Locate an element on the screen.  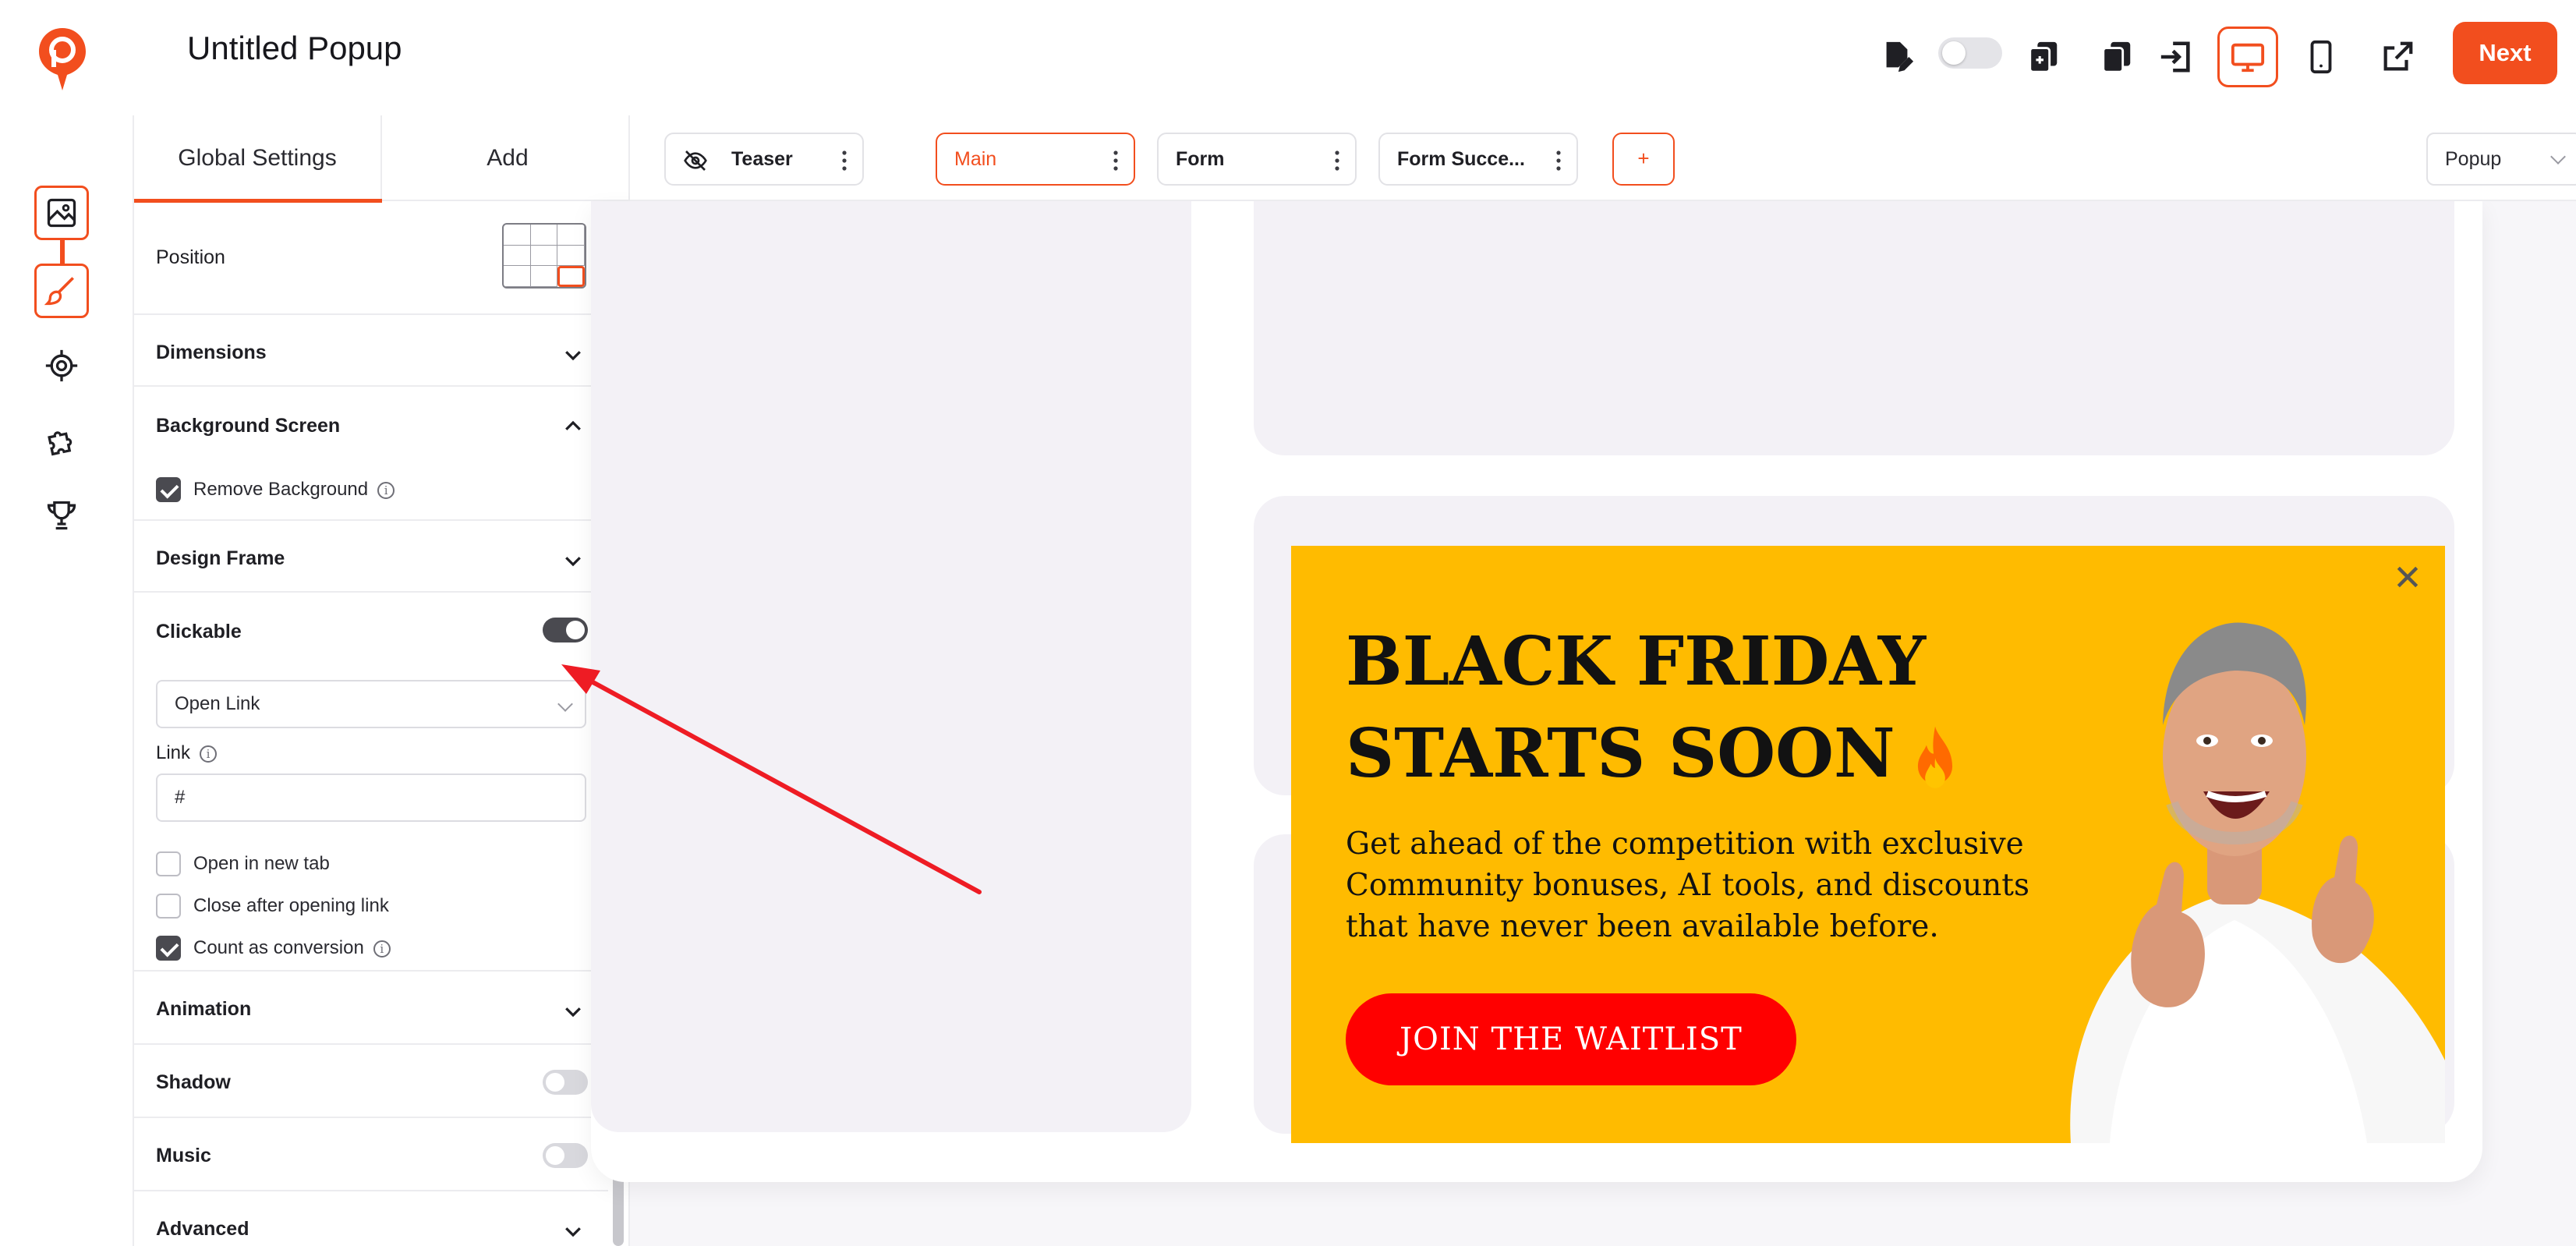
shadow-toggle is located at coordinates (565, 1082).